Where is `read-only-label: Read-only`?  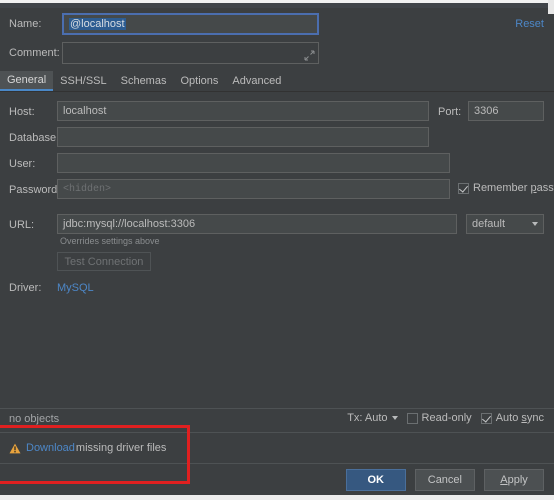
read-only-label: Read-only is located at coordinates (446, 418).